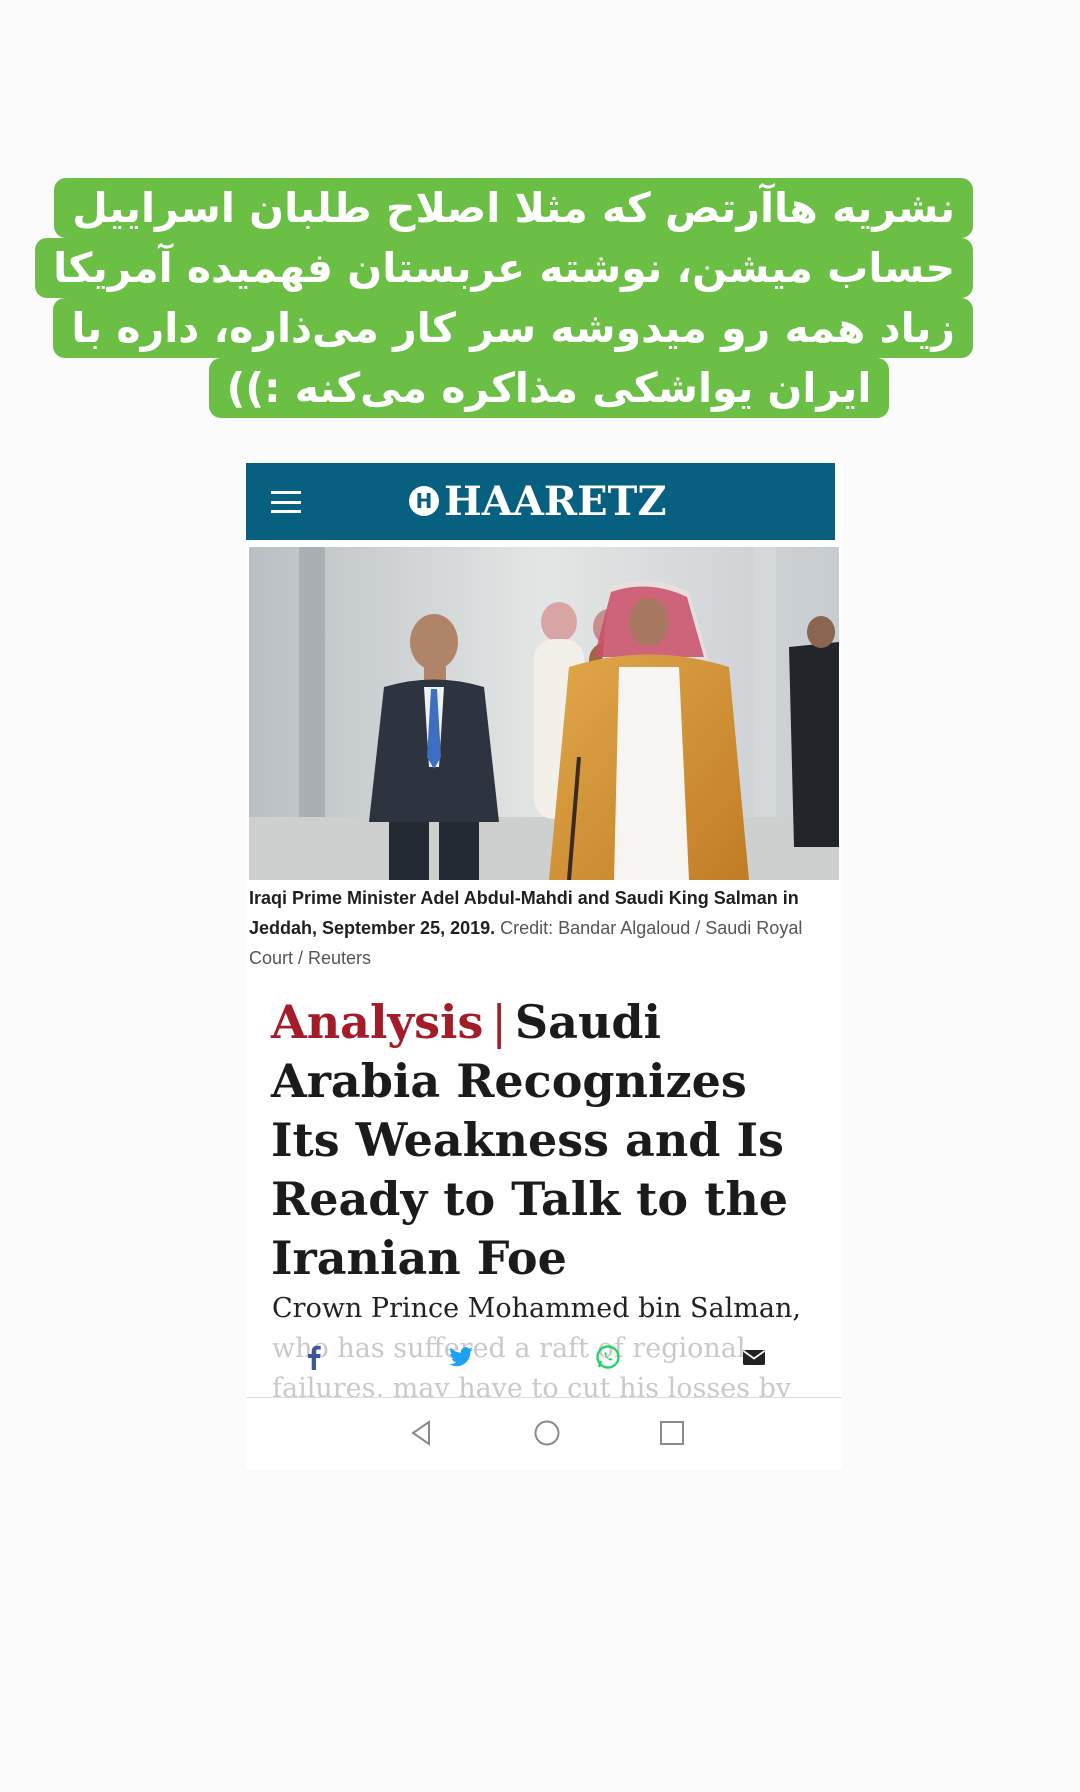  What do you see at coordinates (547, 1433) in the screenshot?
I see `home-icon` at bounding box center [547, 1433].